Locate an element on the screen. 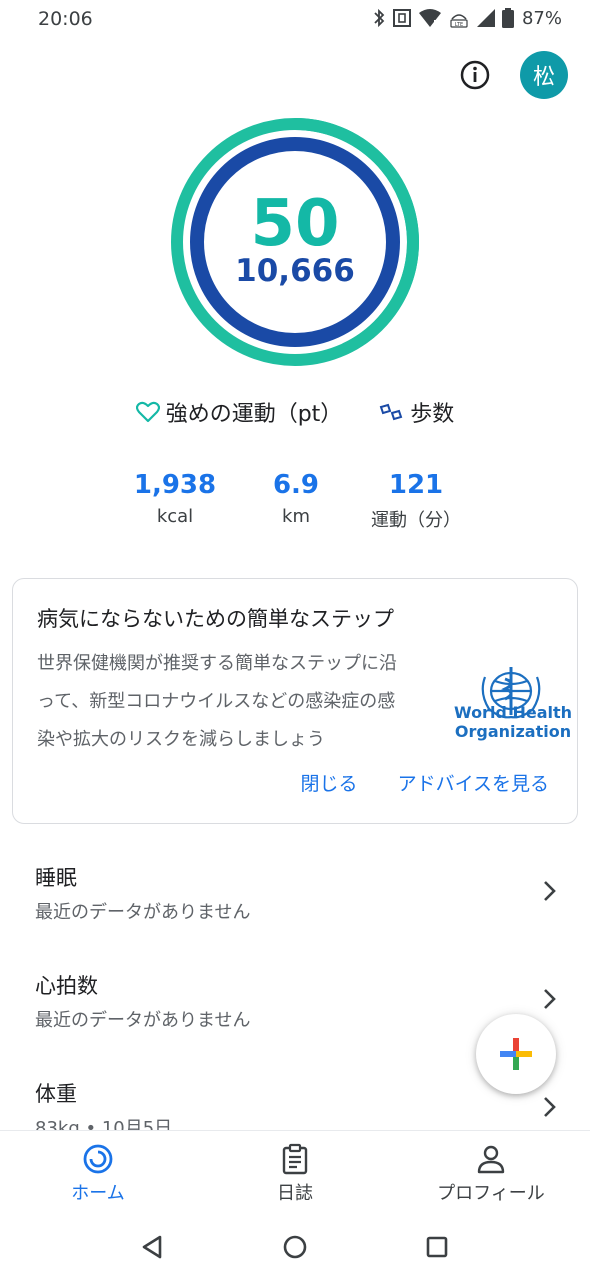  bottom-navigation: ホーム 日誌 プロフィール is located at coordinates (295, 1171).